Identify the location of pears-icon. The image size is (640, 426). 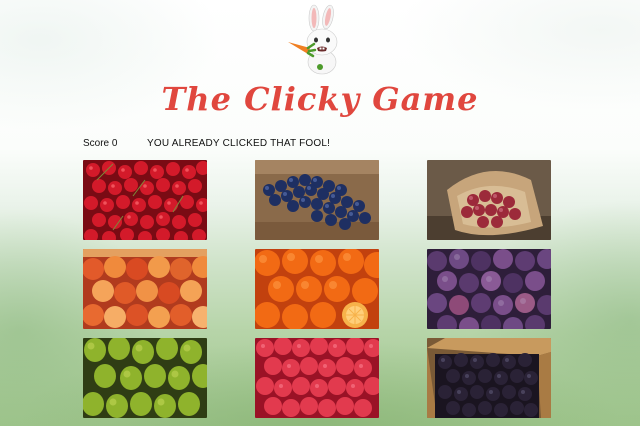
(145, 378).